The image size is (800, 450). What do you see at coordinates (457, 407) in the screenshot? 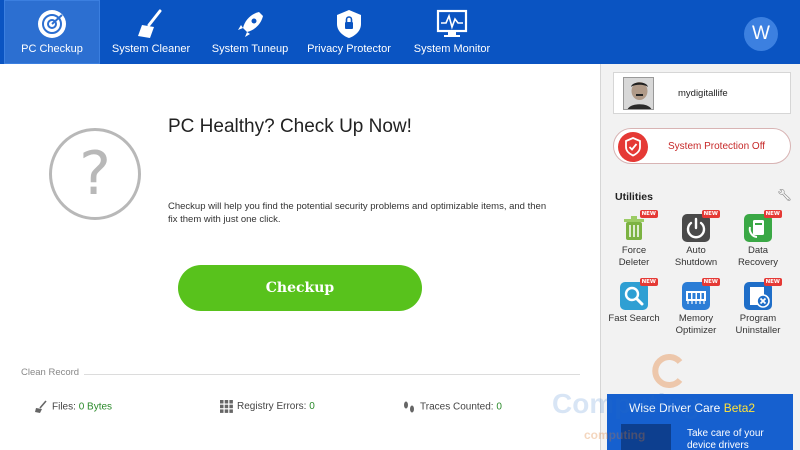
I see `stat-label: Traces Counted:` at bounding box center [457, 407].